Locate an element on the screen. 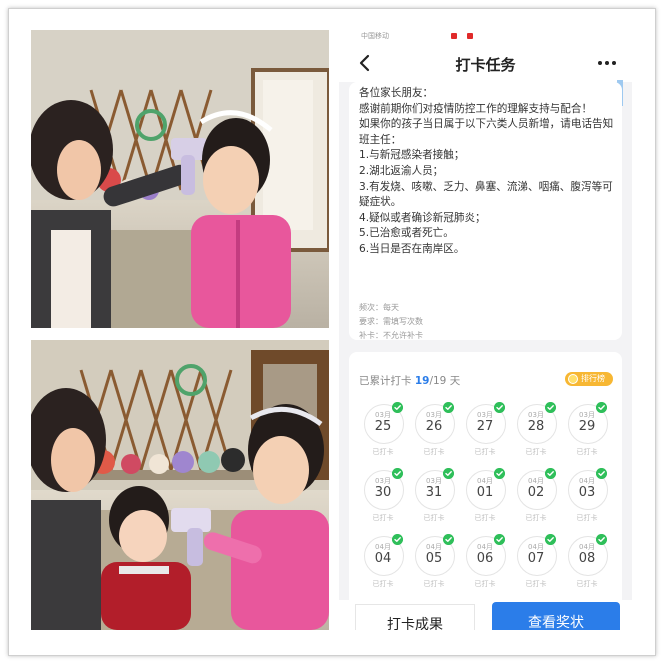  checkin-day: 03月 27 已打卡 is located at coordinates (486, 430).